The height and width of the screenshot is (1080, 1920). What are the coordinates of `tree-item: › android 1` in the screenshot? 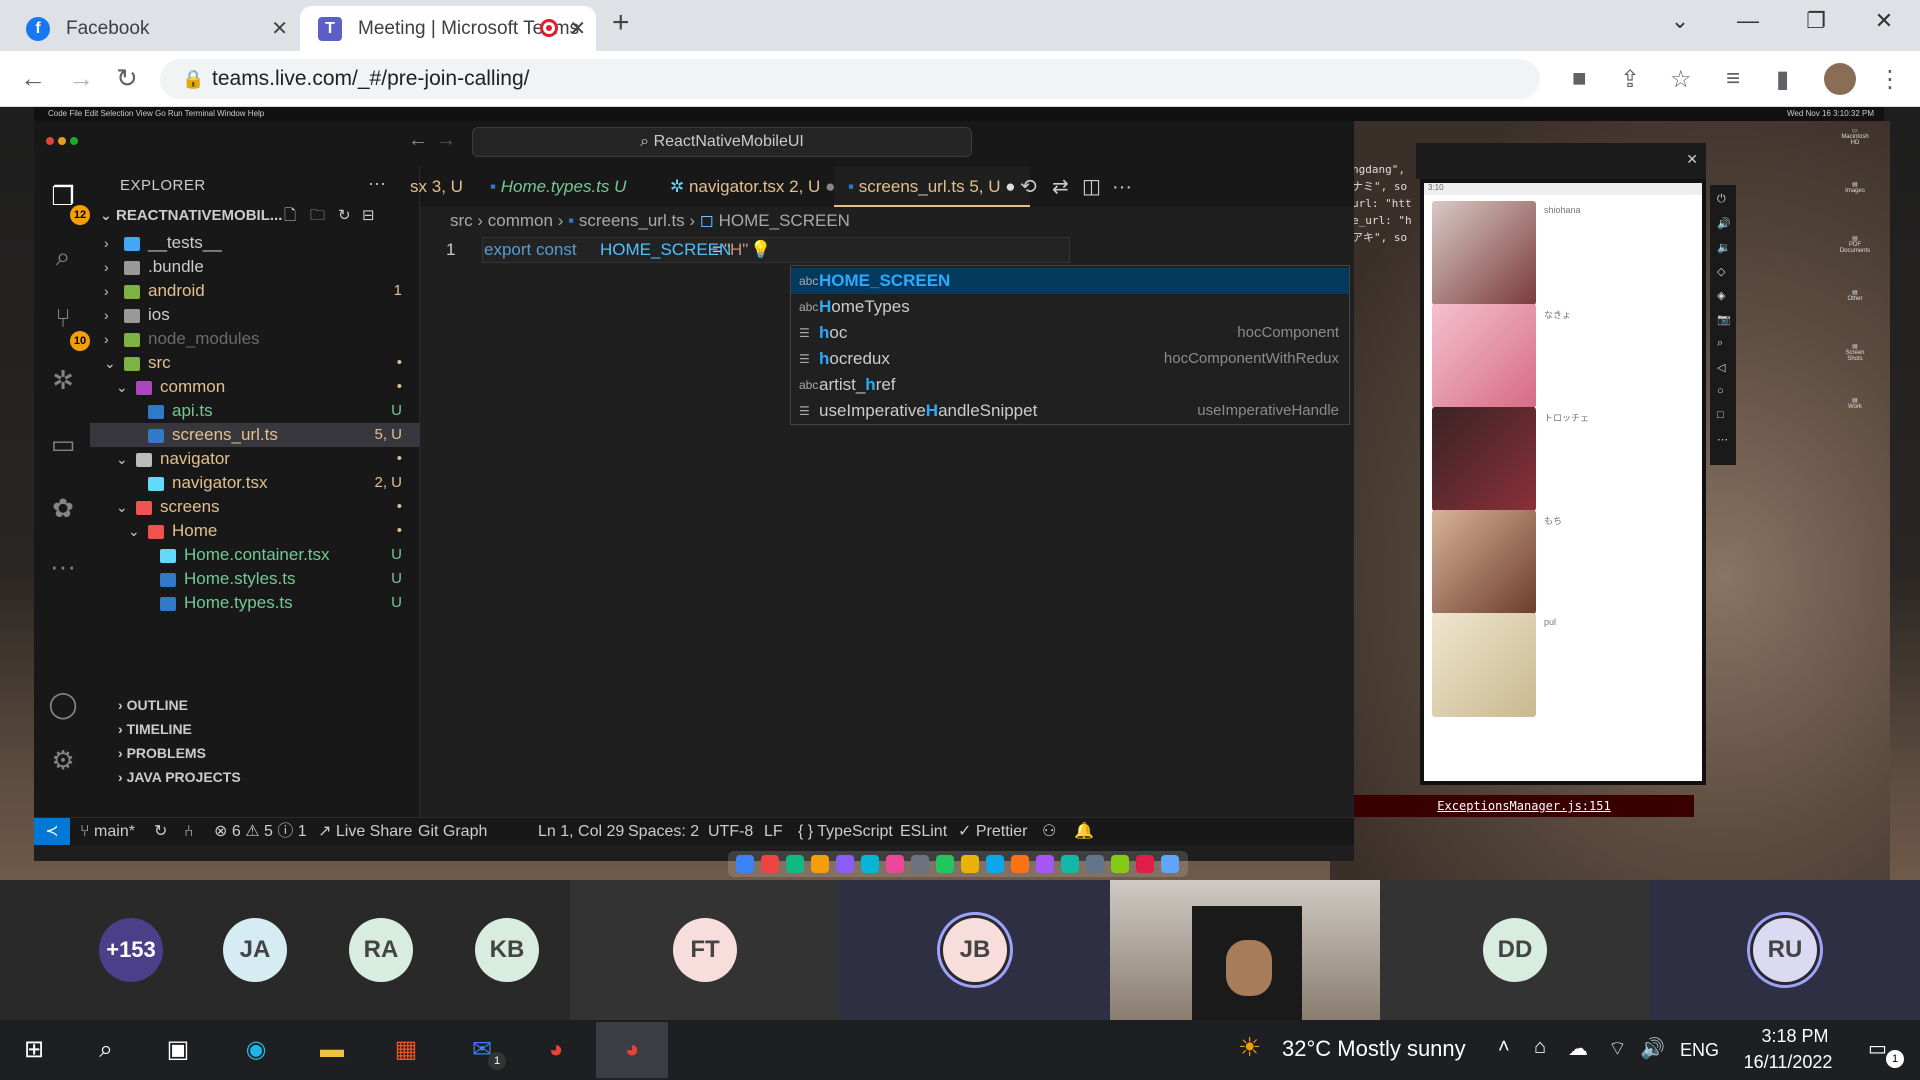 It's located at (255, 291).